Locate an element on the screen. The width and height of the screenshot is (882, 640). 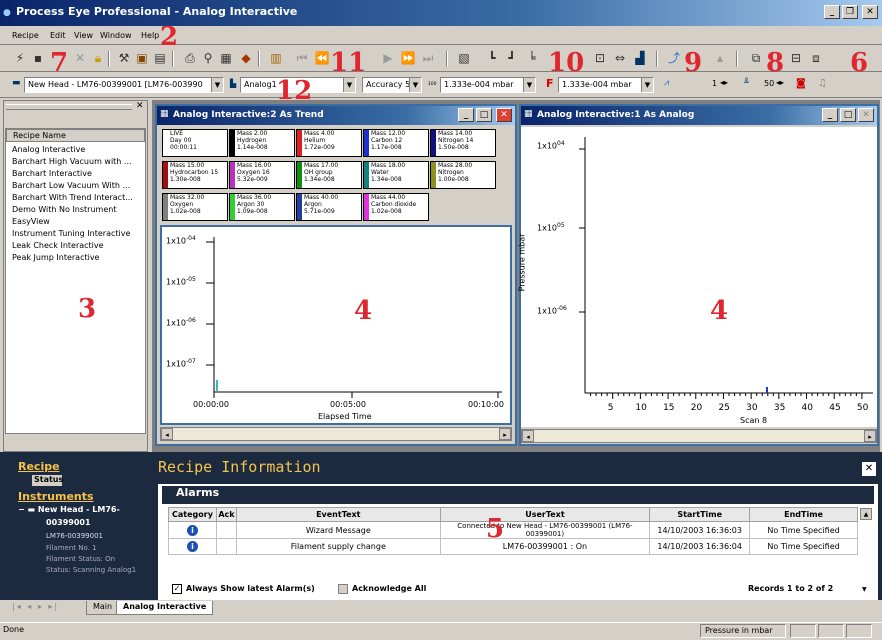
head-select: New Head - LM76-00399001 [LM76-003990 ▼ is located at coordinates (124, 85).